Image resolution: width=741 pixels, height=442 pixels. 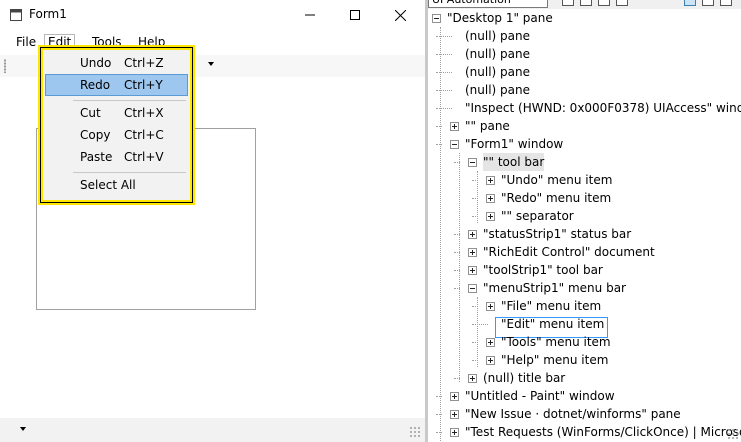 What do you see at coordinates (556, 180) in the screenshot?
I see `undo-node: "Undo" menu item` at bounding box center [556, 180].